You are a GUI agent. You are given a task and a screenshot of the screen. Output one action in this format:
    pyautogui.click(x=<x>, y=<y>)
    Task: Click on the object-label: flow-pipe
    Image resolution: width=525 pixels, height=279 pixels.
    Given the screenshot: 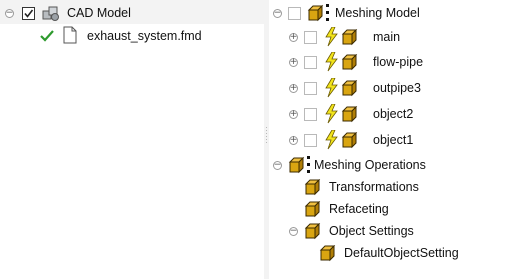 What is the action you would take?
    pyautogui.click(x=398, y=62)
    